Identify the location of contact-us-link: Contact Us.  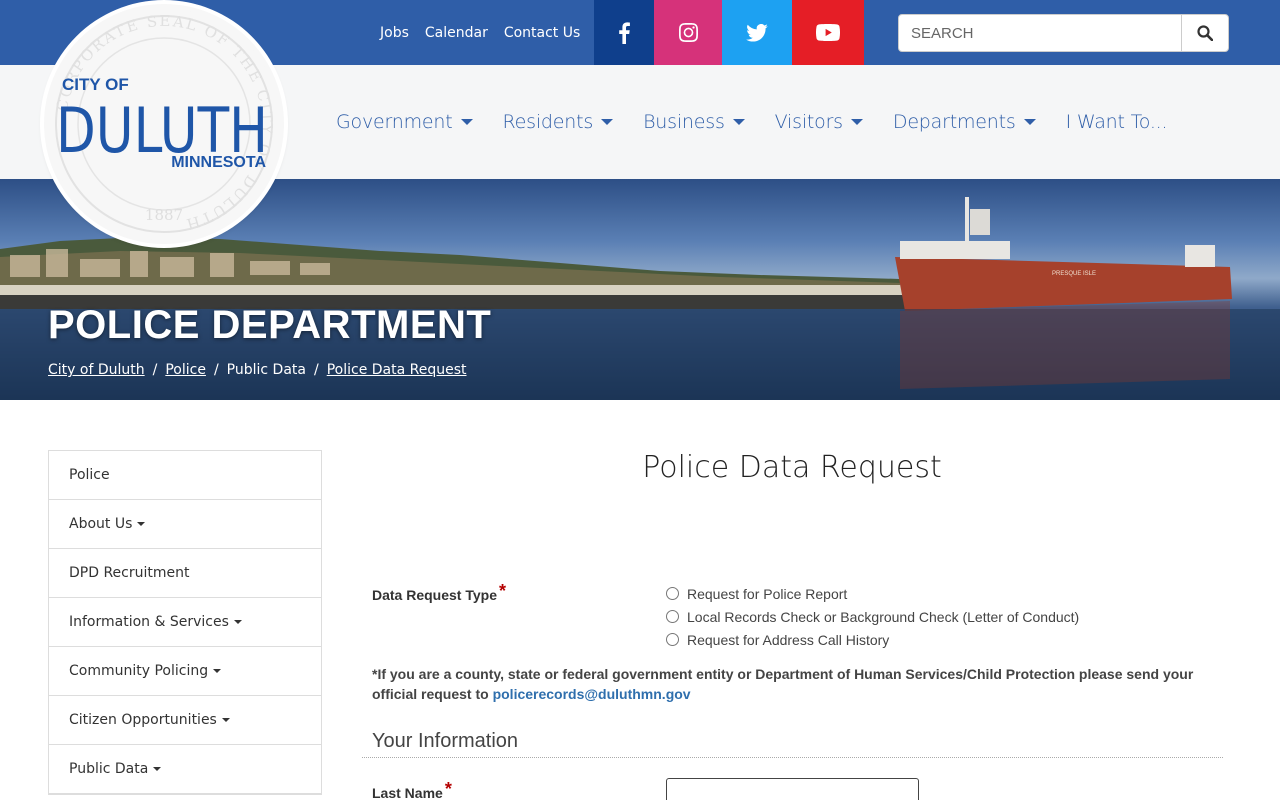
(542, 33).